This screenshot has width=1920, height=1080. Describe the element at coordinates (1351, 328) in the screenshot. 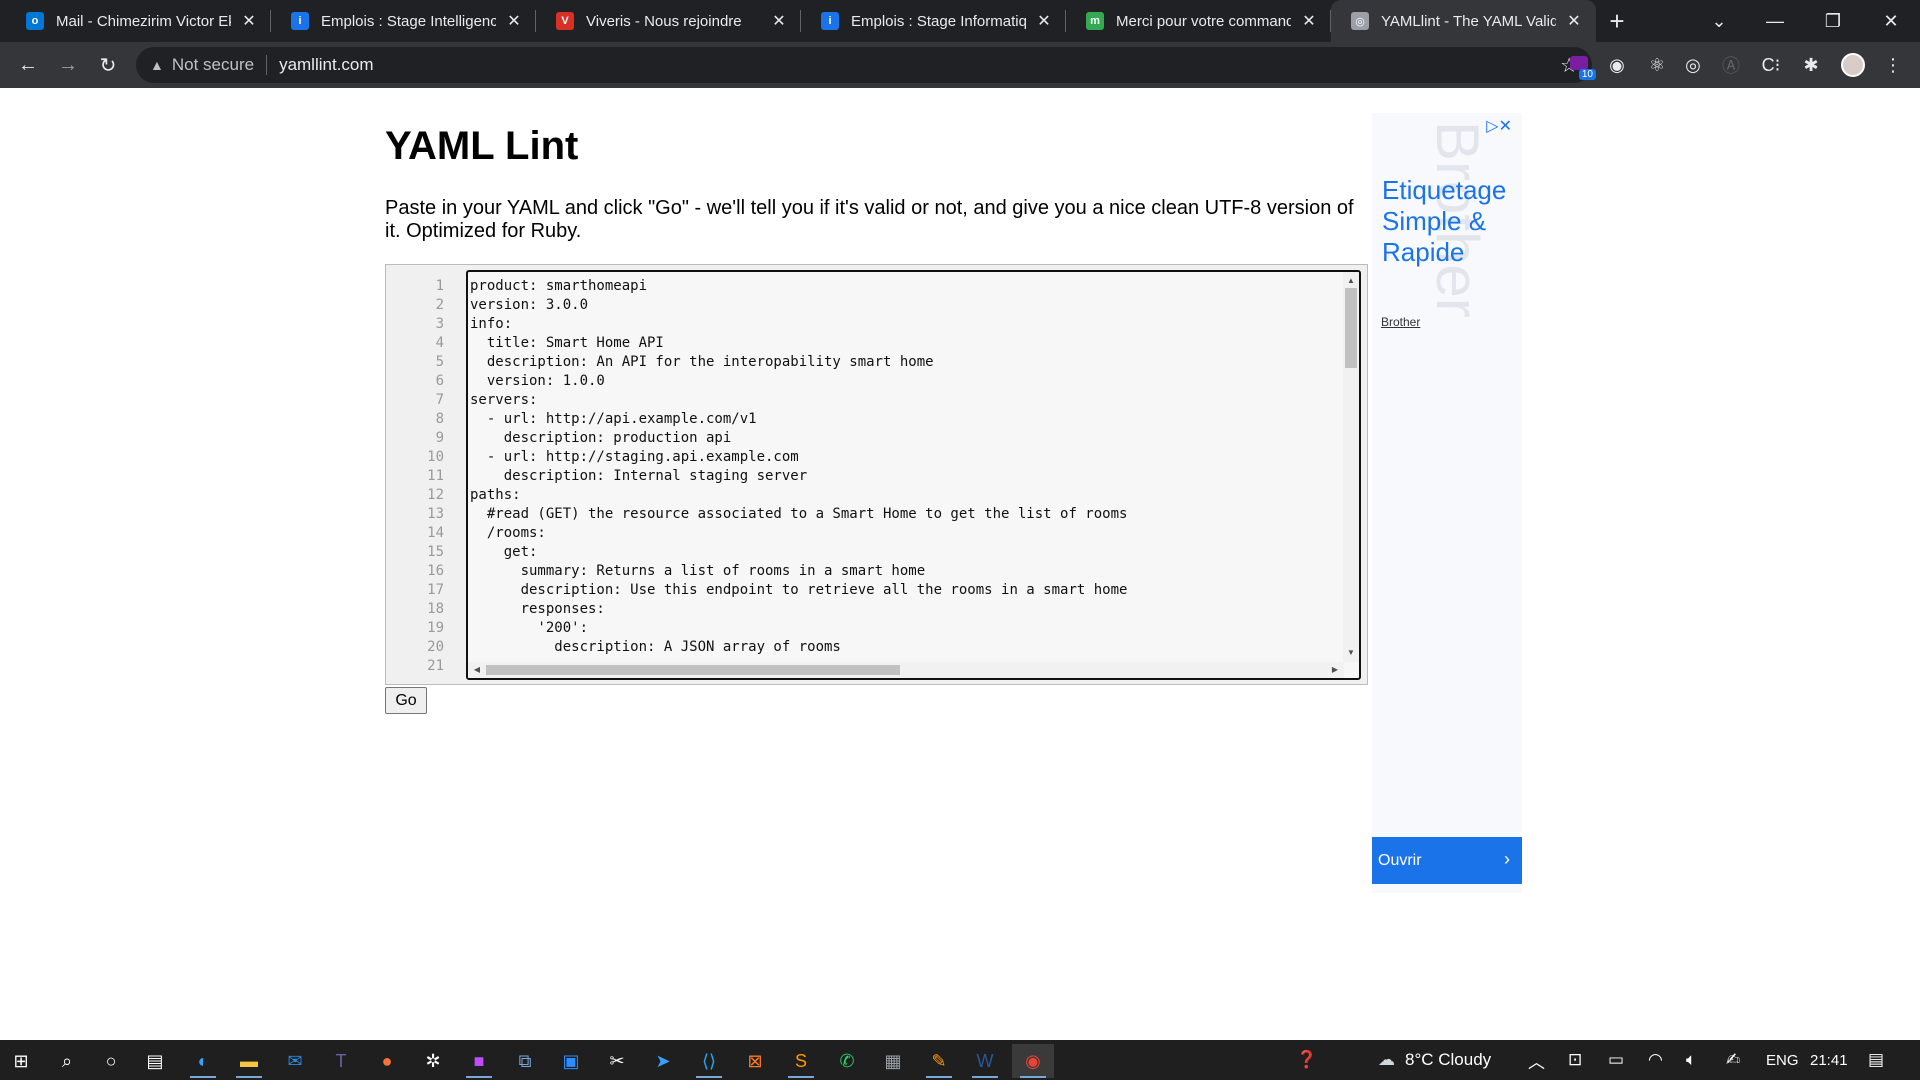

I see `vertical-scroll-thumb` at that location.